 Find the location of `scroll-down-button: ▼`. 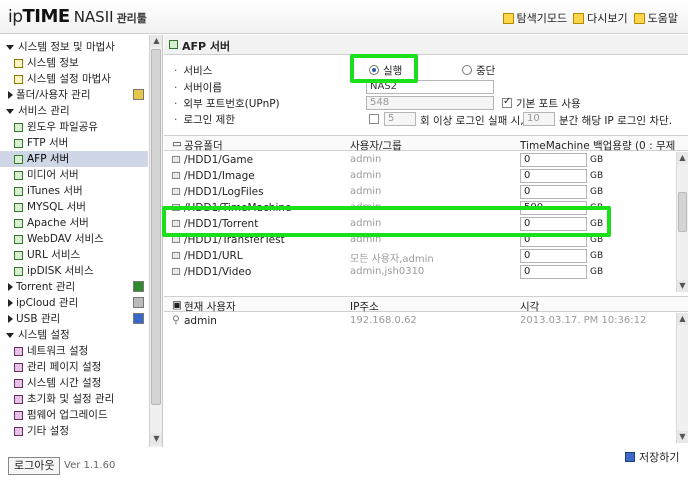

scroll-down-button: ▼ is located at coordinates (156, 439).